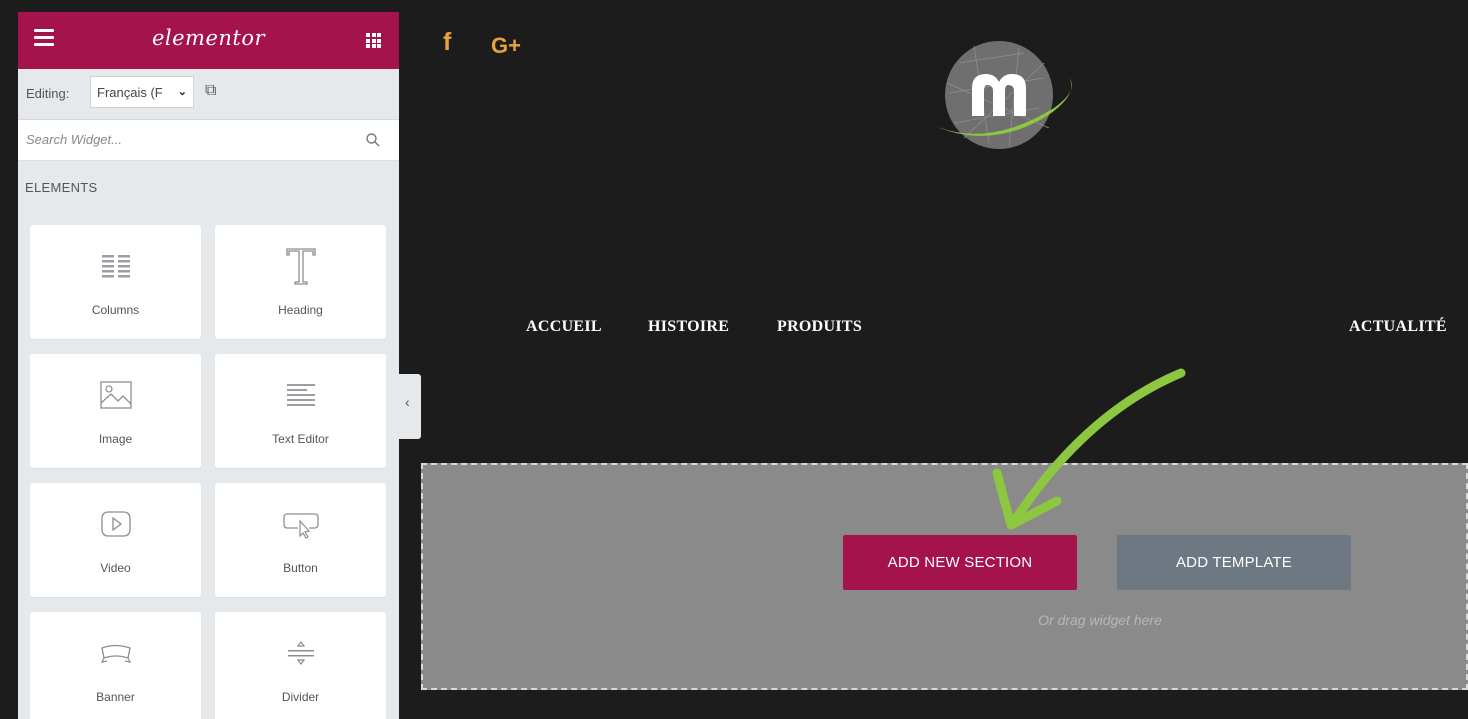 The height and width of the screenshot is (719, 1468). I want to click on widget-banner: Banner, so click(115, 665).